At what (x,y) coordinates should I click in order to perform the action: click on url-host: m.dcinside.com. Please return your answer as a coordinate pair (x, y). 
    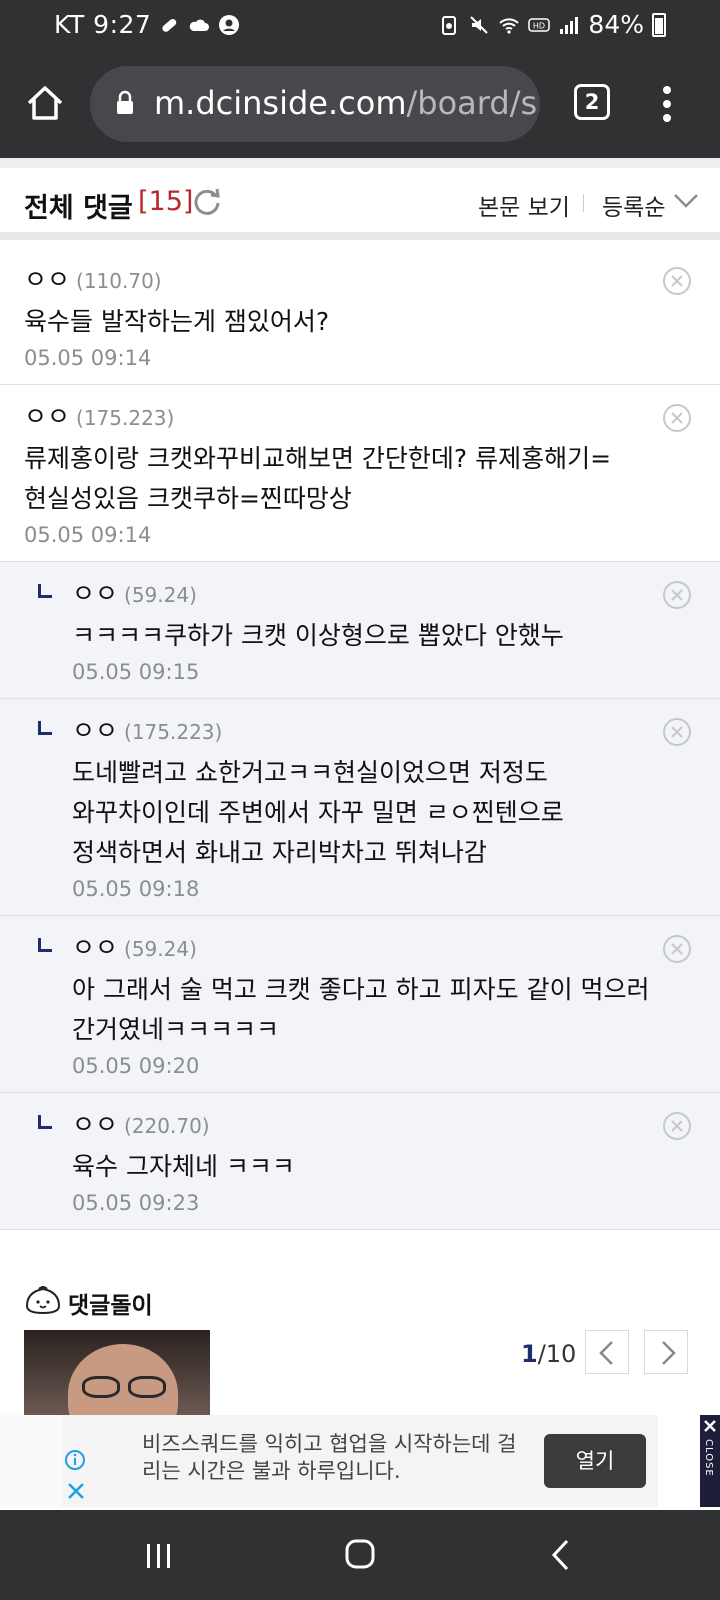
    Looking at the image, I should click on (280, 103).